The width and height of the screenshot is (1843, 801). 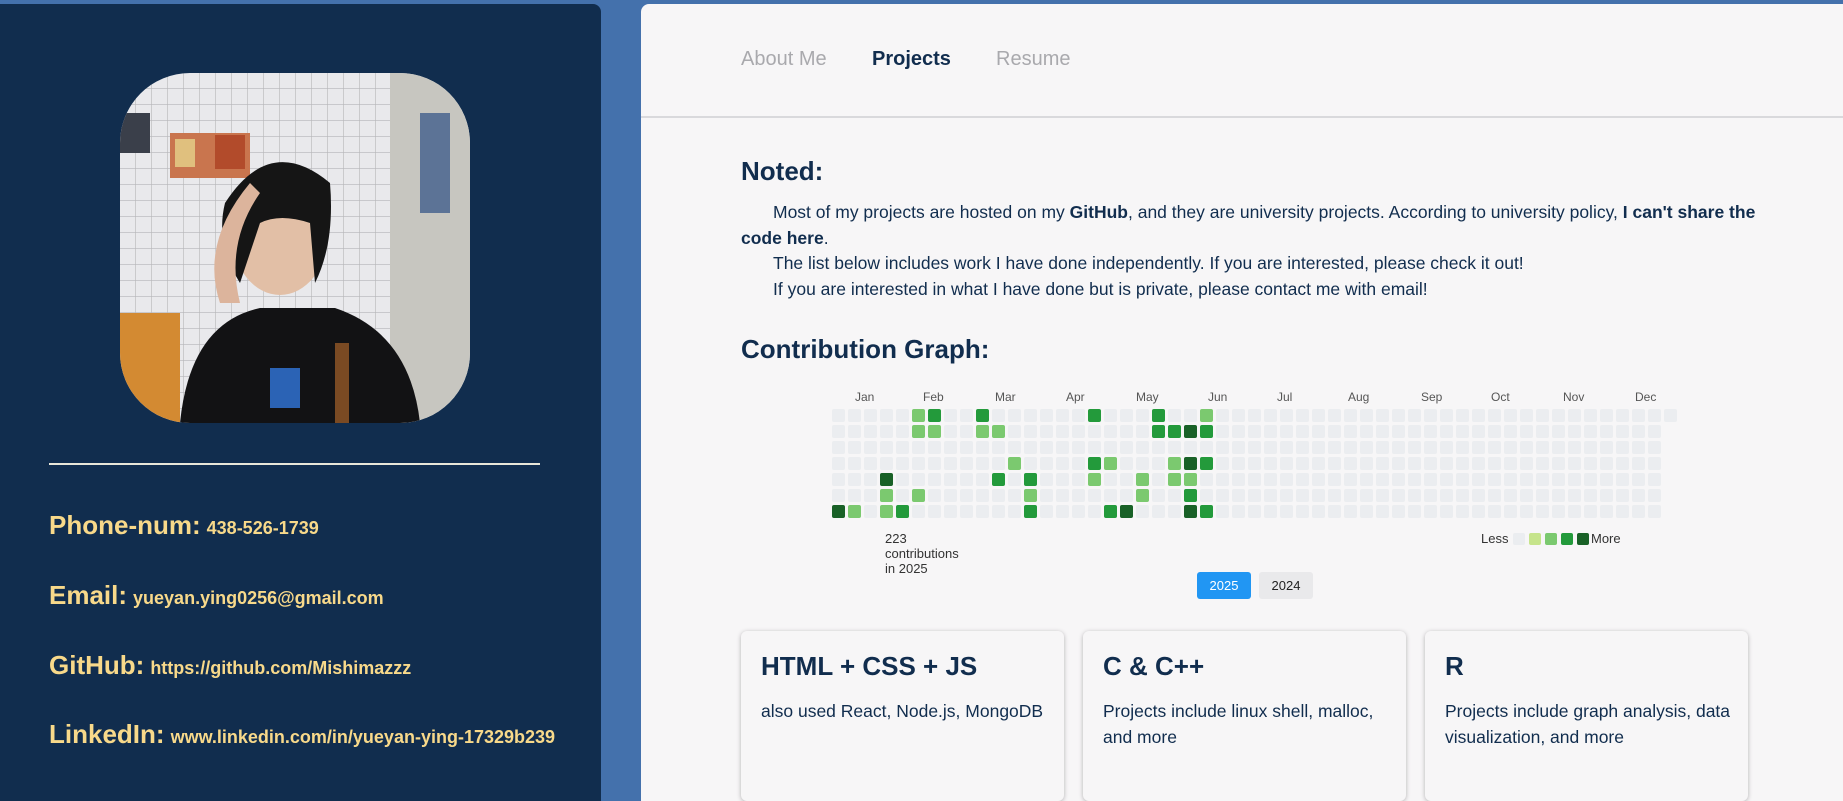 I want to click on nav-about-me: About Me, so click(x=784, y=59).